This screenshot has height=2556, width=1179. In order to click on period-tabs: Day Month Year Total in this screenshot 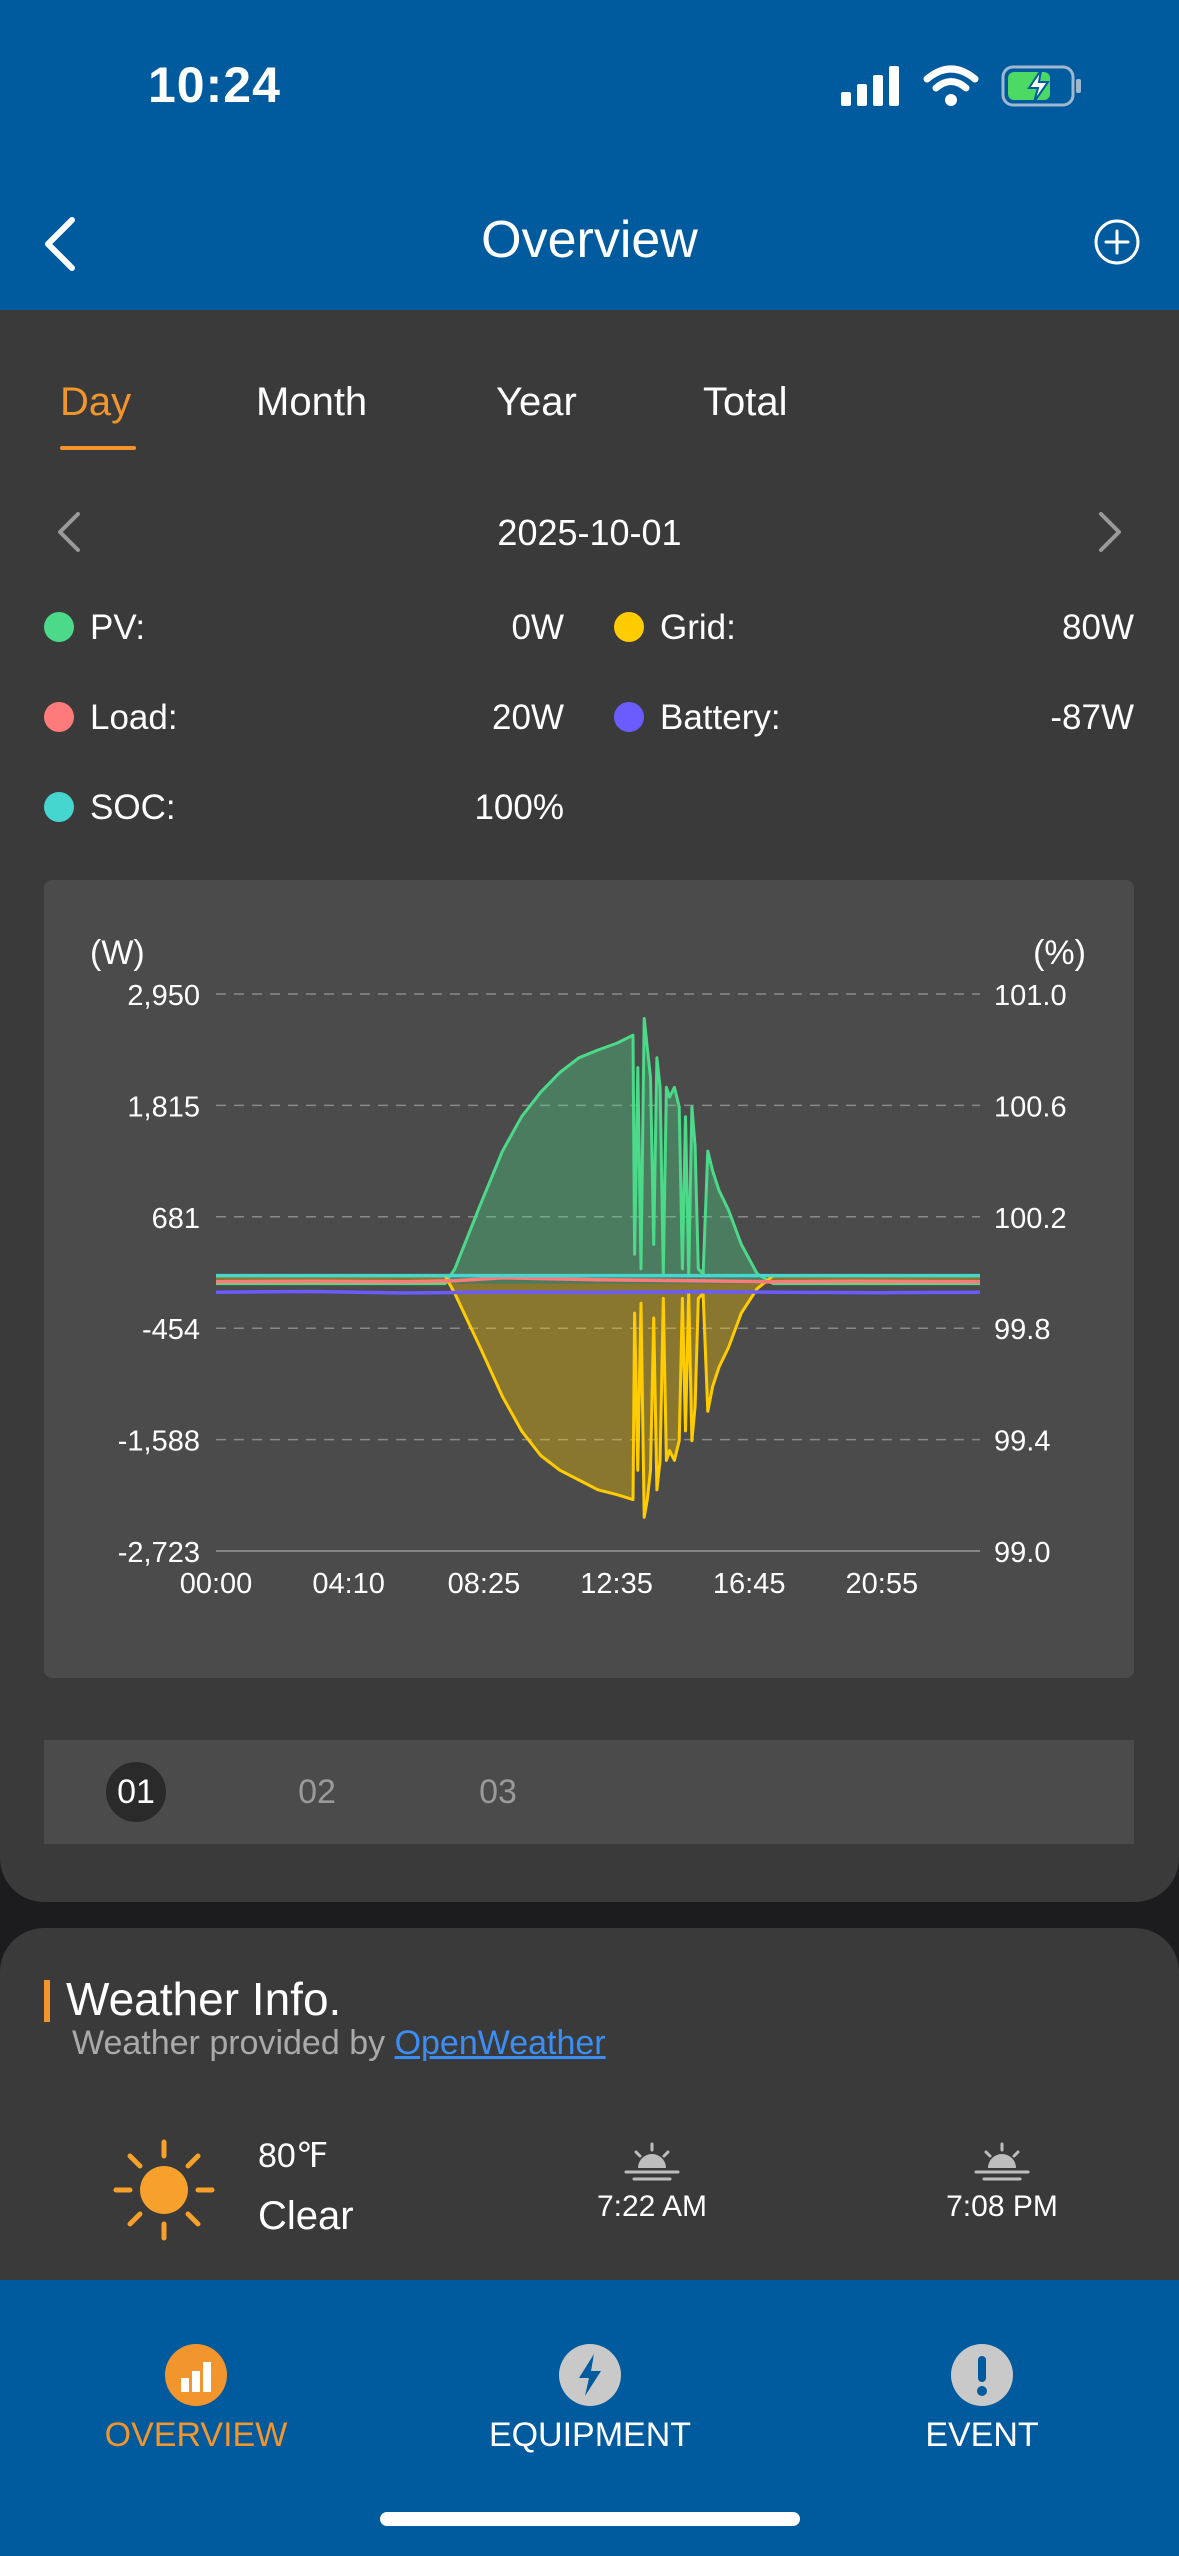, I will do `click(589, 420)`.